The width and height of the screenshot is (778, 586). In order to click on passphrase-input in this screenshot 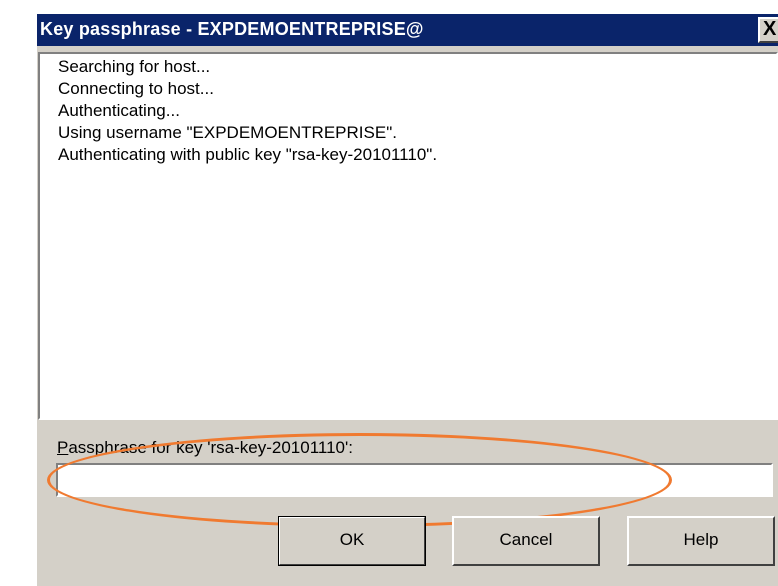, I will do `click(414, 480)`.